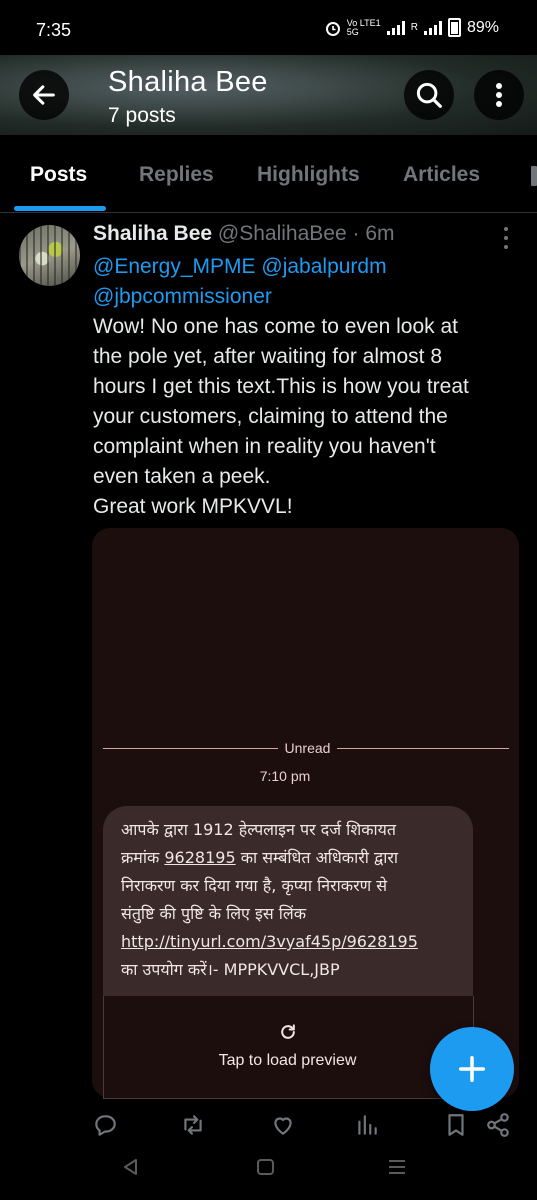 The width and height of the screenshot is (537, 1200). Describe the element at coordinates (534, 176) in the screenshot. I see `tab-overflow` at that location.